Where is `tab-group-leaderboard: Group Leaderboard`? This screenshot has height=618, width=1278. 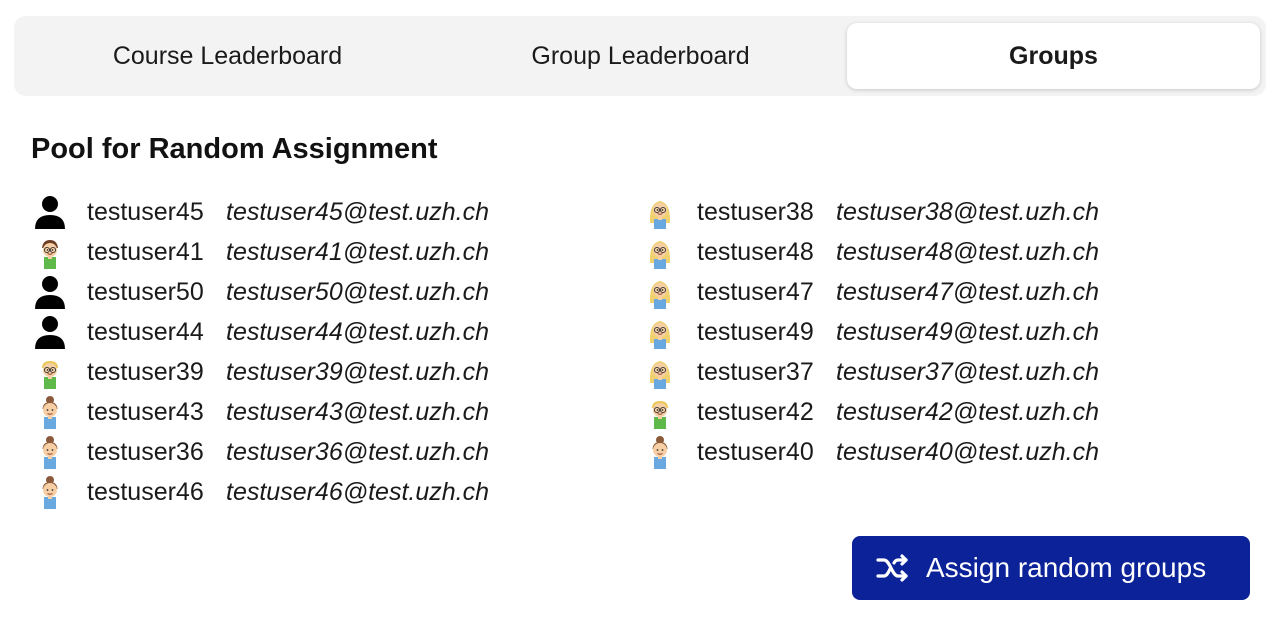 tab-group-leaderboard: Group Leaderboard is located at coordinates (640, 56).